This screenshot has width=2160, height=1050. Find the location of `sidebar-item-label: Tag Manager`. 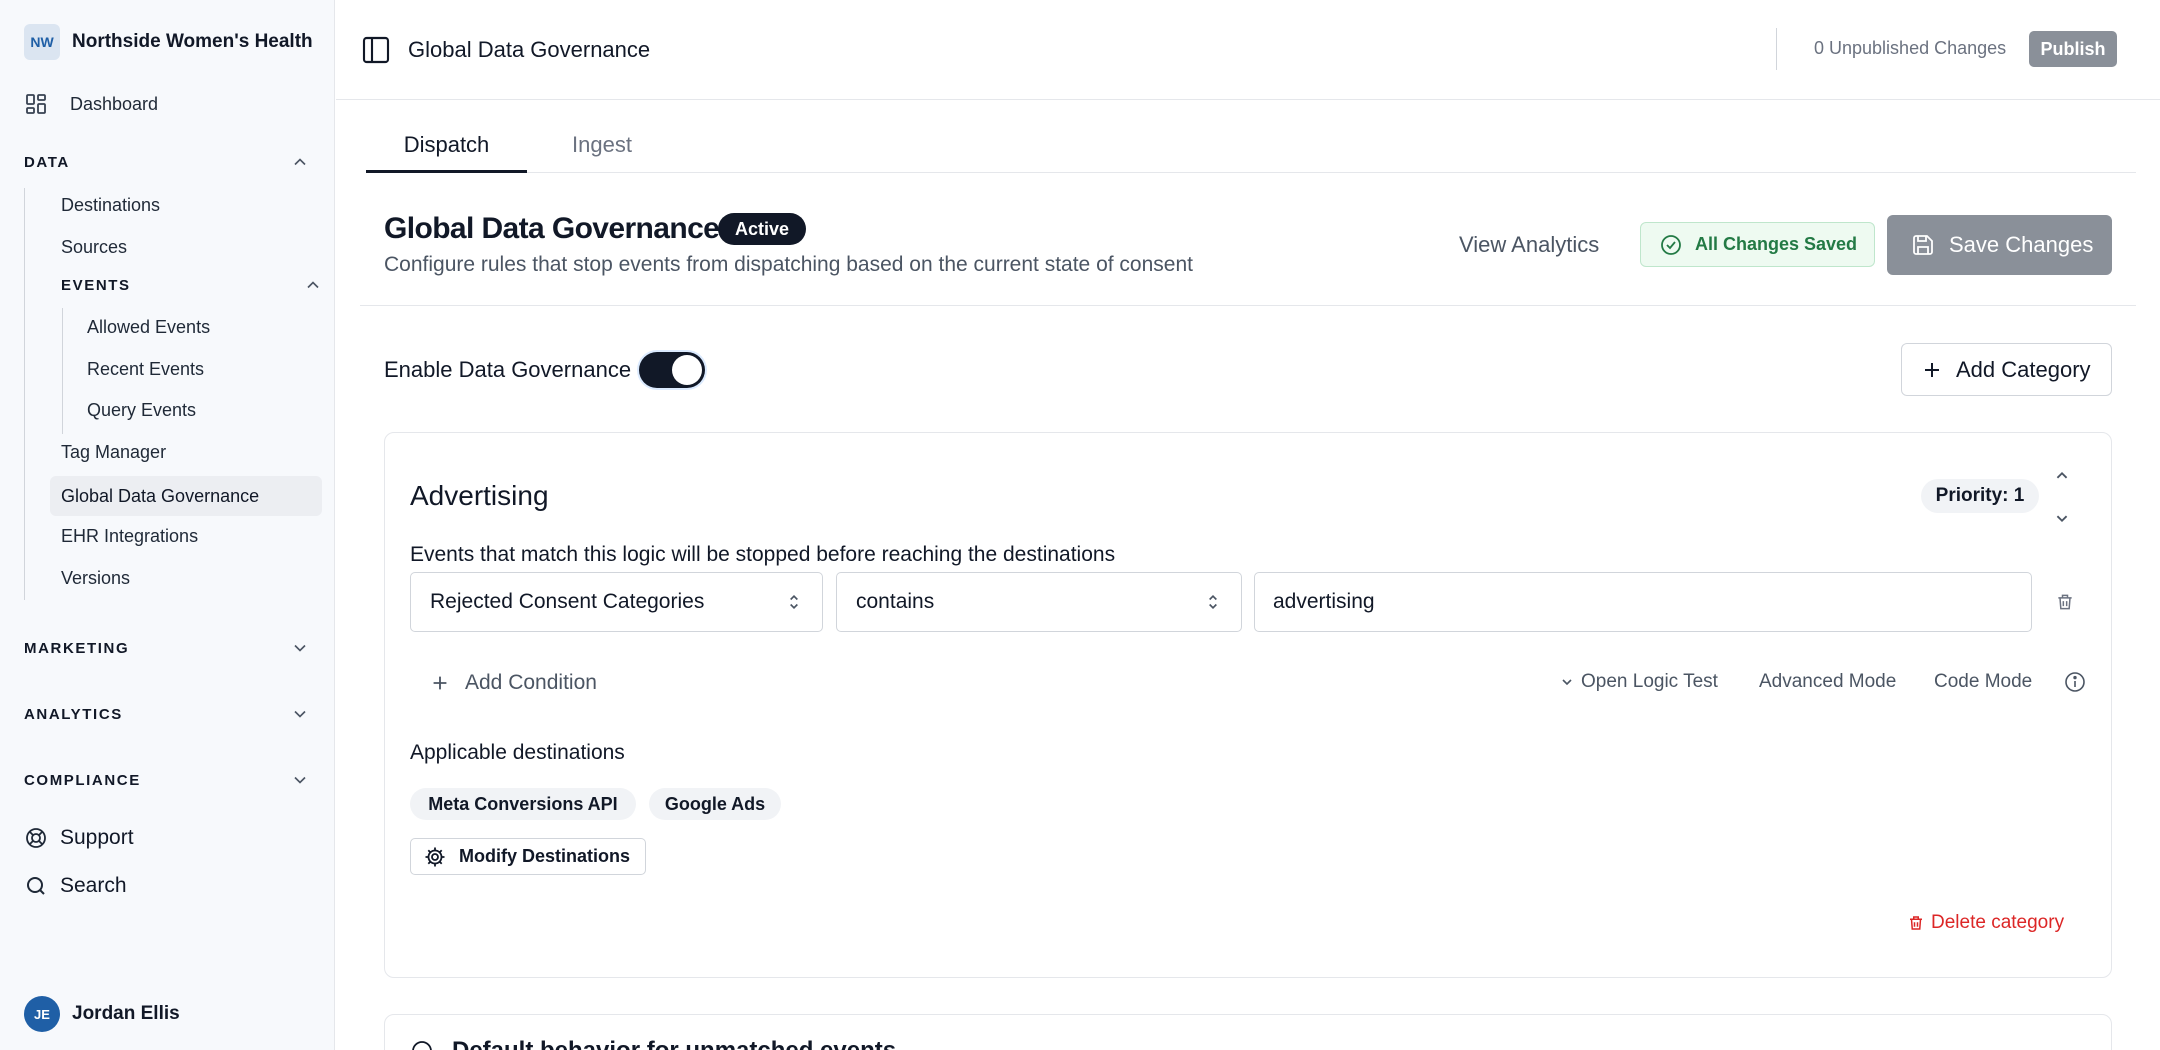

sidebar-item-label: Tag Manager is located at coordinates (114, 451).